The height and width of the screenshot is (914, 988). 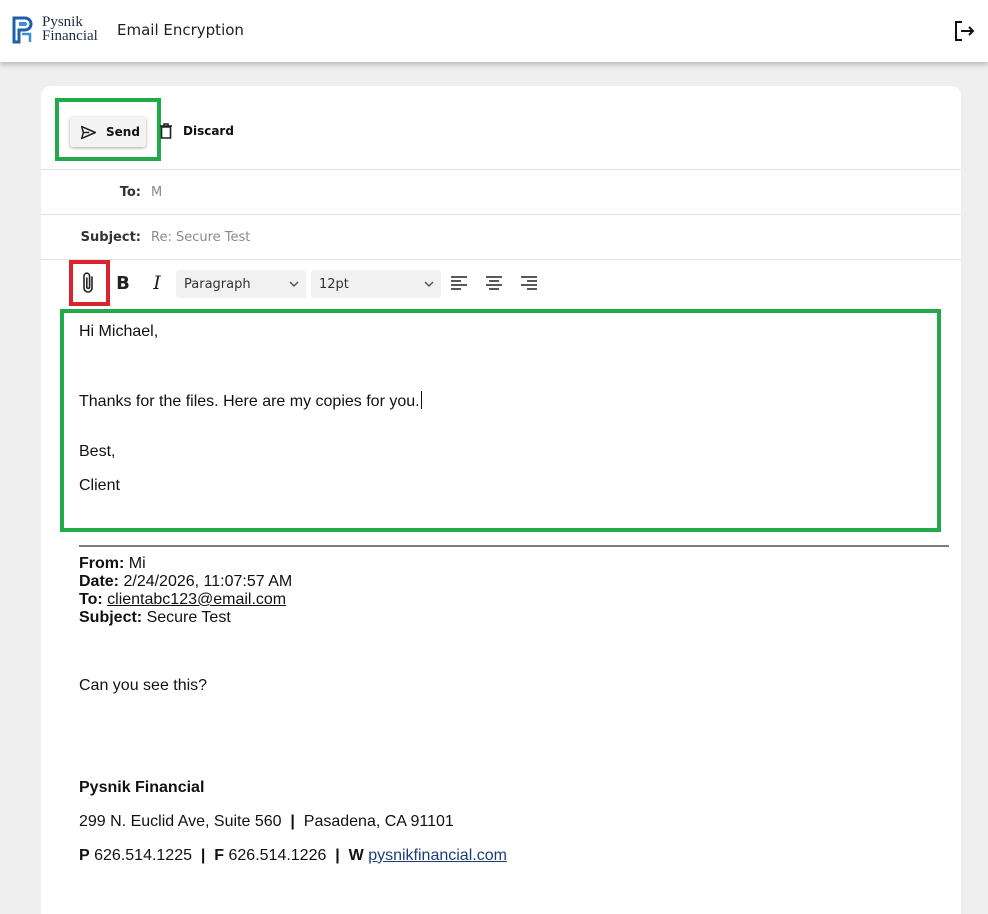 I want to click on logo-wordmark: Pysnik Financial, so click(x=70, y=29).